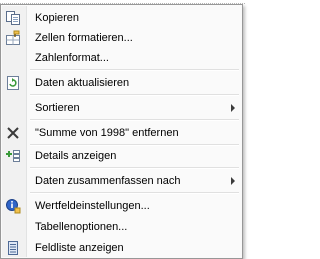 The height and width of the screenshot is (259, 320). I want to click on menu-item-field-list: Feldliste anzeigen, so click(121, 248).